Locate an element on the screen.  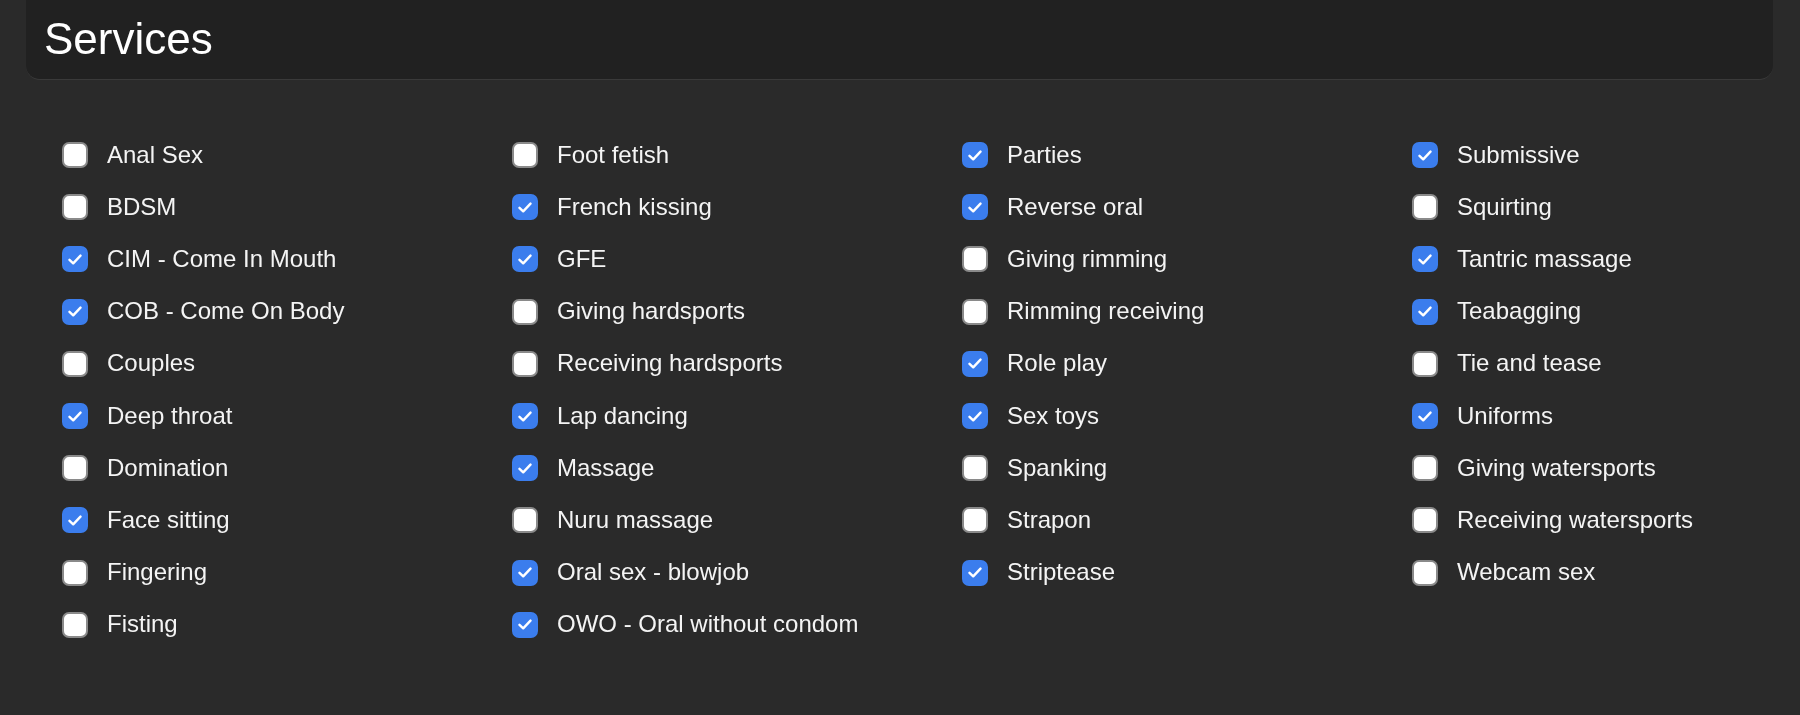
service-label: Role play is located at coordinates (1057, 364).